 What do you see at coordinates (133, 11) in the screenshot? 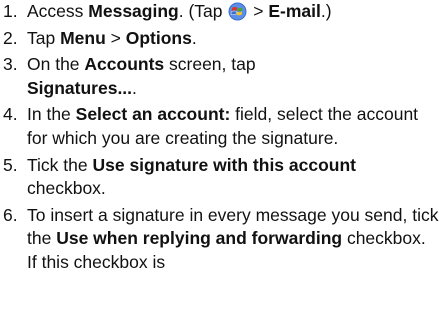
I see `messaging-label: Messaging` at bounding box center [133, 11].